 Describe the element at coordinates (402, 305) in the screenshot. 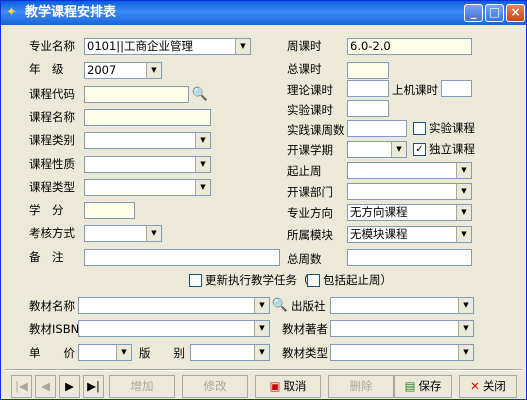

I see `publisher-select: ▼` at that location.